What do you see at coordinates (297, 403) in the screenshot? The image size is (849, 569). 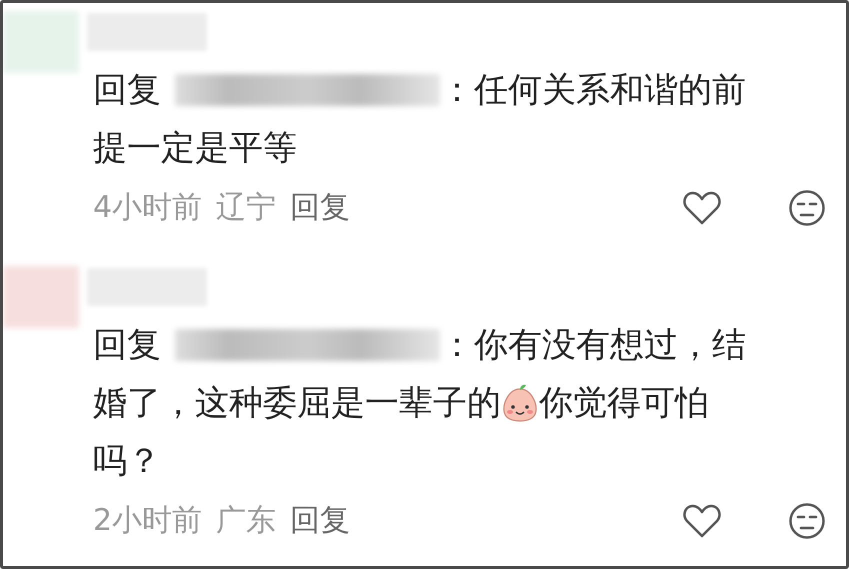 I see `comment-text: 婚了，这种委屈是一辈子的` at bounding box center [297, 403].